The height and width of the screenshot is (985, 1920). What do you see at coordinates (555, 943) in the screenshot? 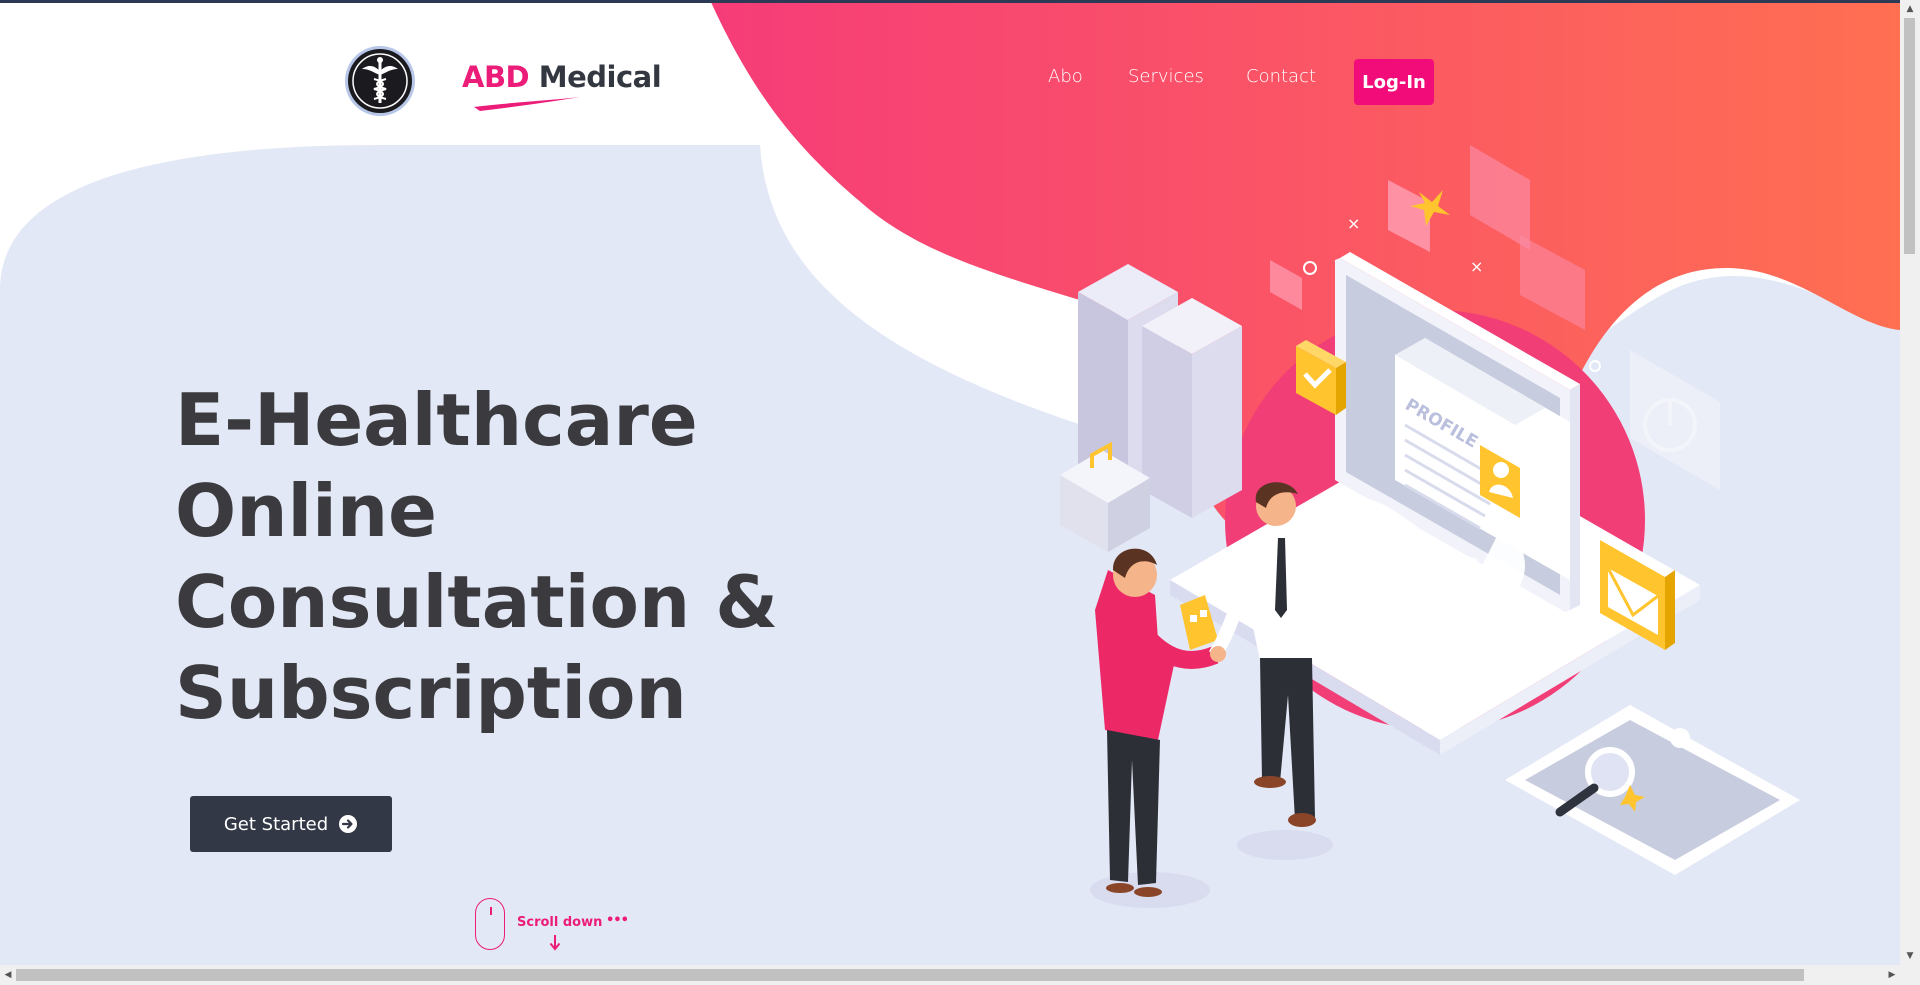
I see `arrow-down-icon` at bounding box center [555, 943].